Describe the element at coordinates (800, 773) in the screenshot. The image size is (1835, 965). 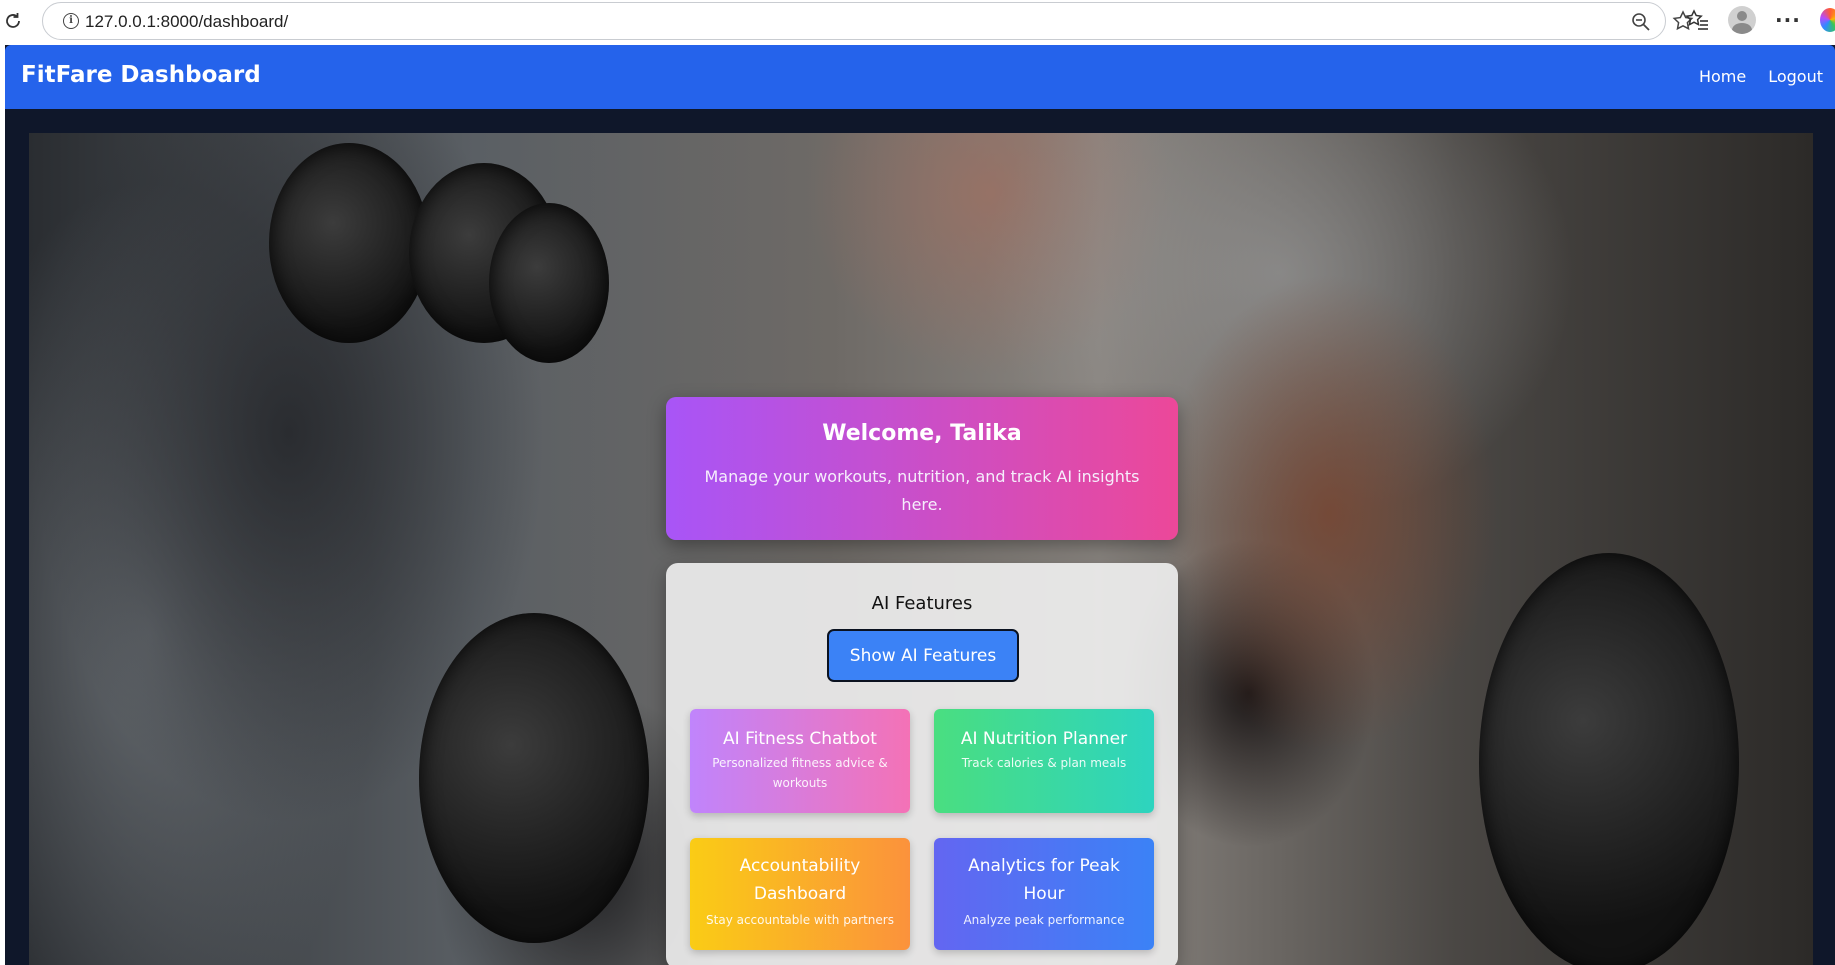
I see `feature-card-description: Personalized fitness advice & workouts` at that location.